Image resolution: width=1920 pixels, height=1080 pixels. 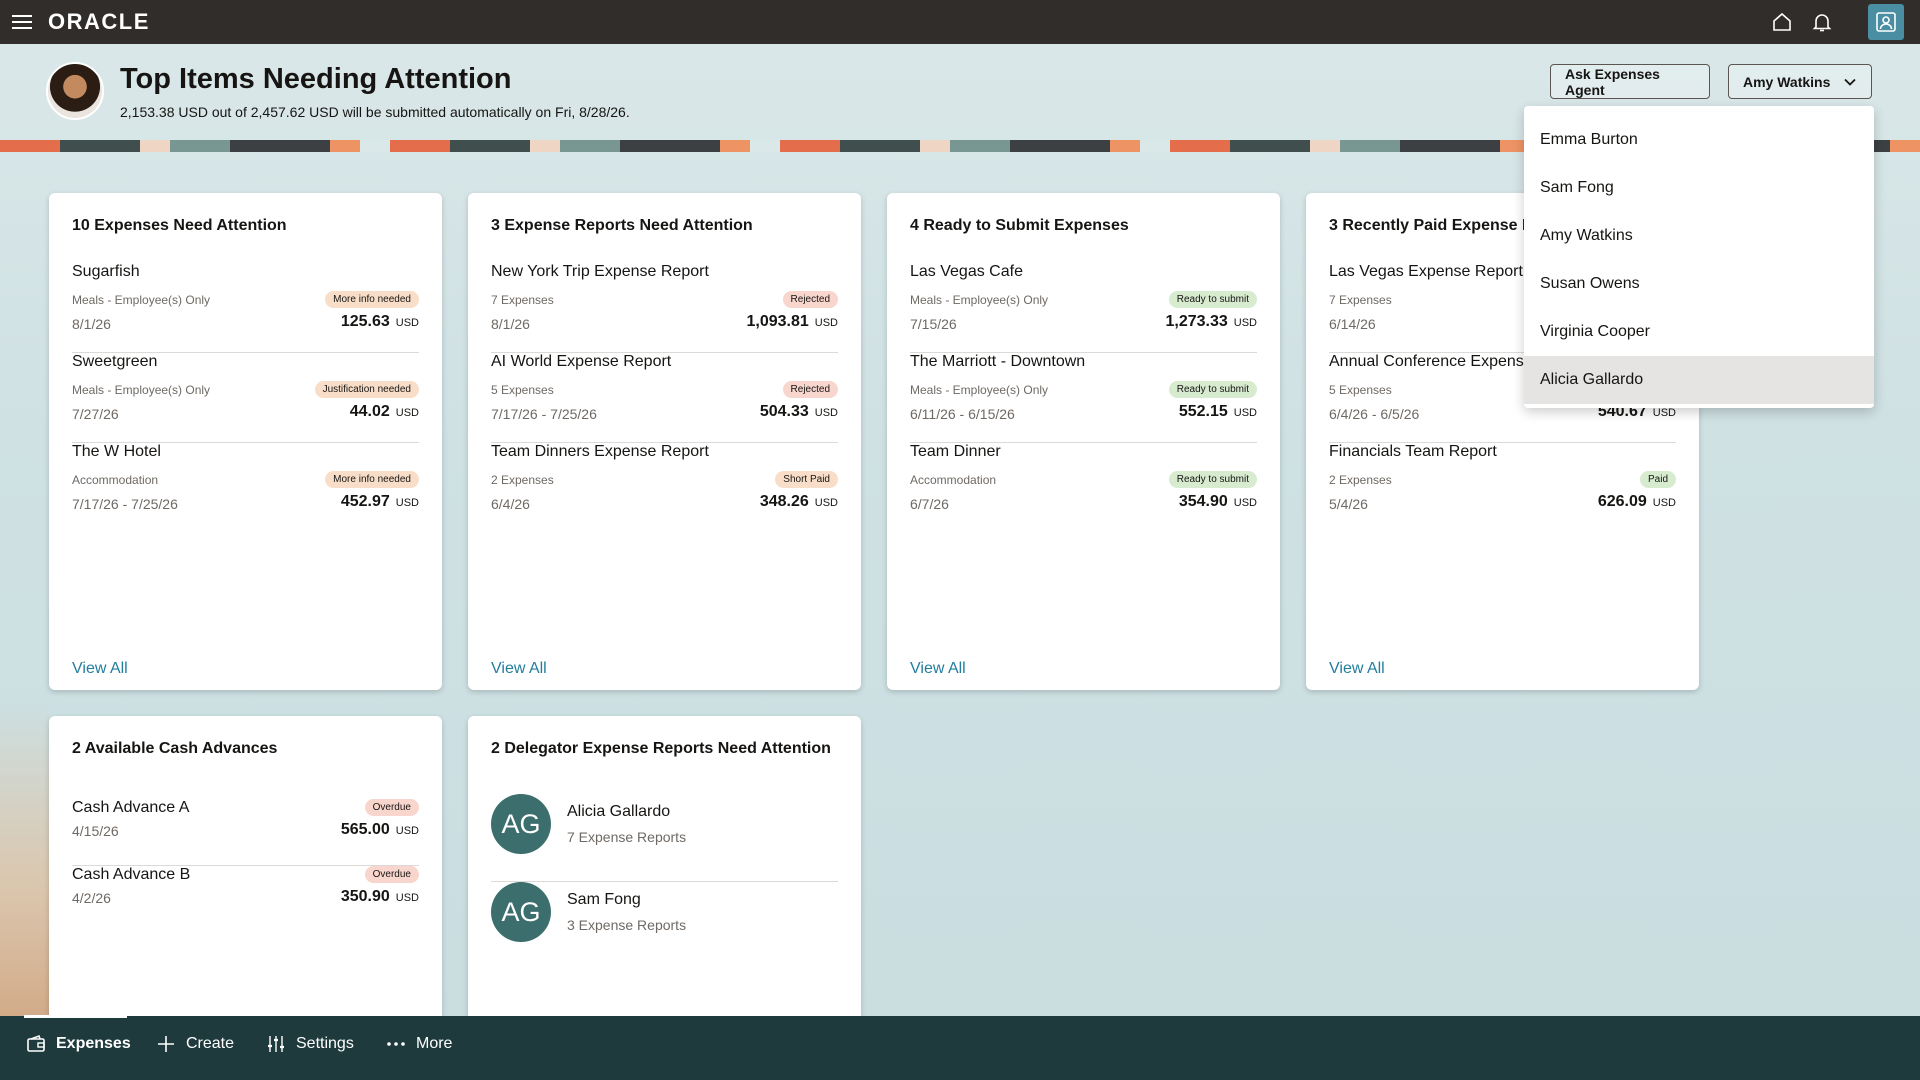 What do you see at coordinates (510, 504) in the screenshot?
I see `item-date: 6/4/26` at bounding box center [510, 504].